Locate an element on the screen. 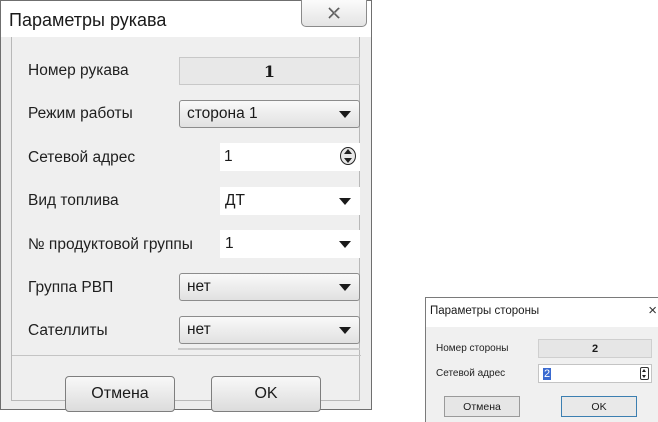 This screenshot has width=658, height=422. fuel-type-value: ДТ is located at coordinates (235, 200).